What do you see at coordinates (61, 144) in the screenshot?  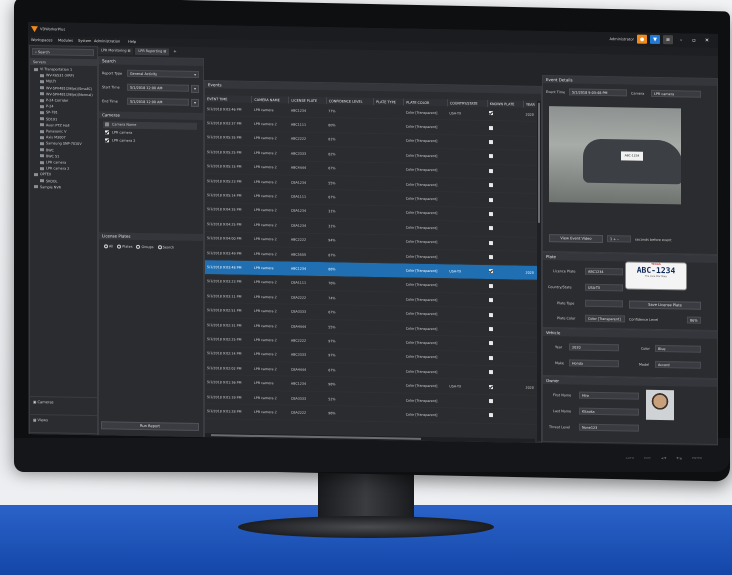 I see `tree-item: Samsung SNP-7010V` at bounding box center [61, 144].